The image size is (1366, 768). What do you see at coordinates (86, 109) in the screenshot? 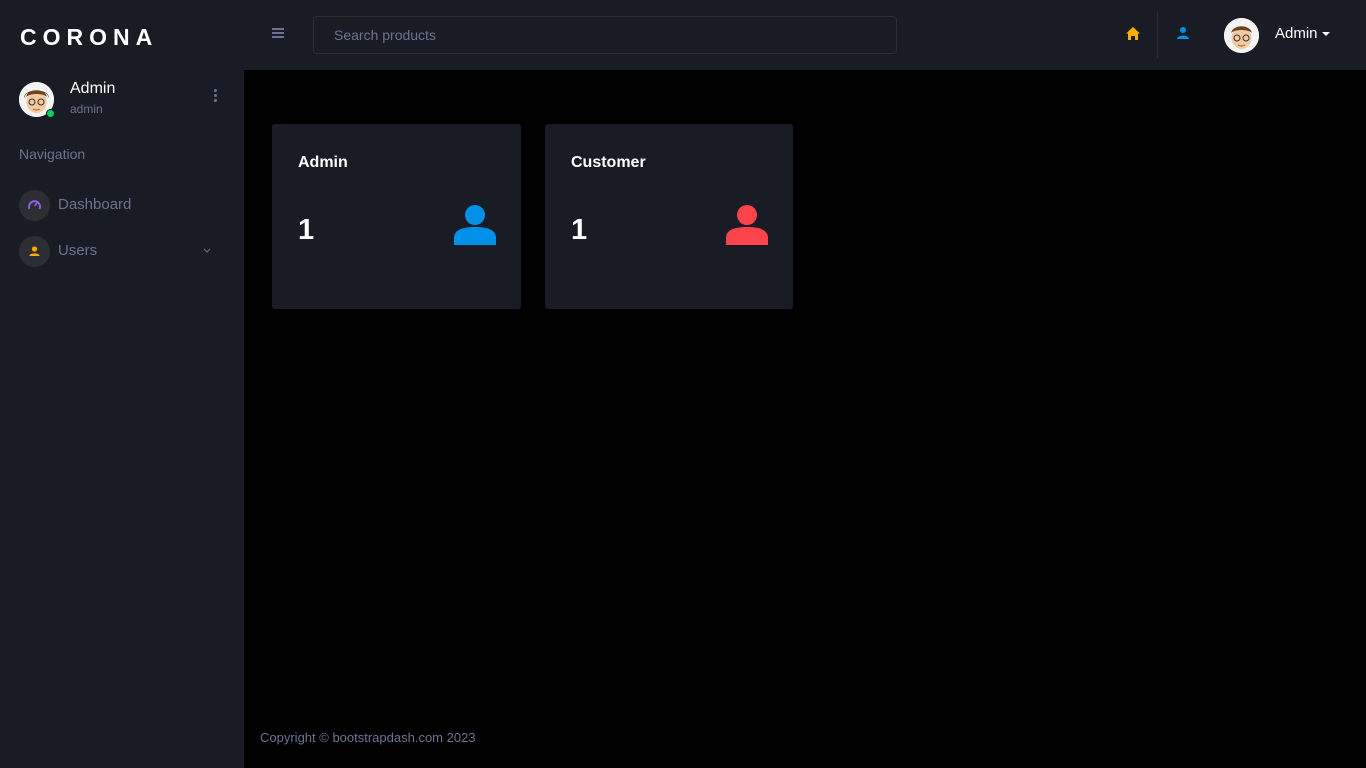
I see `profile-role: admin` at bounding box center [86, 109].